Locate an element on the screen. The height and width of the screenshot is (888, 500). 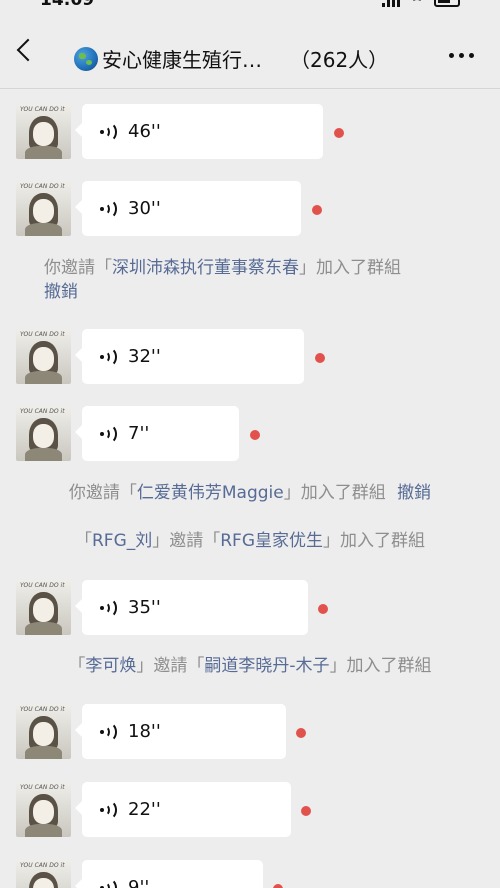
invitee-name: 仁爱黄伟芳Maggie is located at coordinates (210, 493).